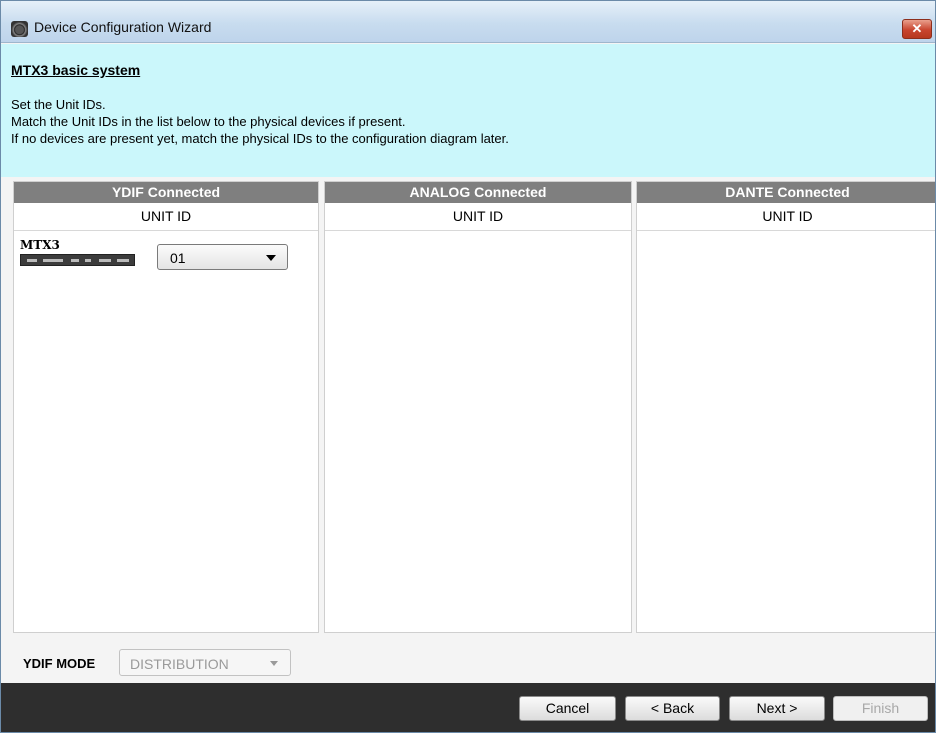 This screenshot has width=936, height=733. I want to click on cancel-button: Cancel, so click(567, 708).